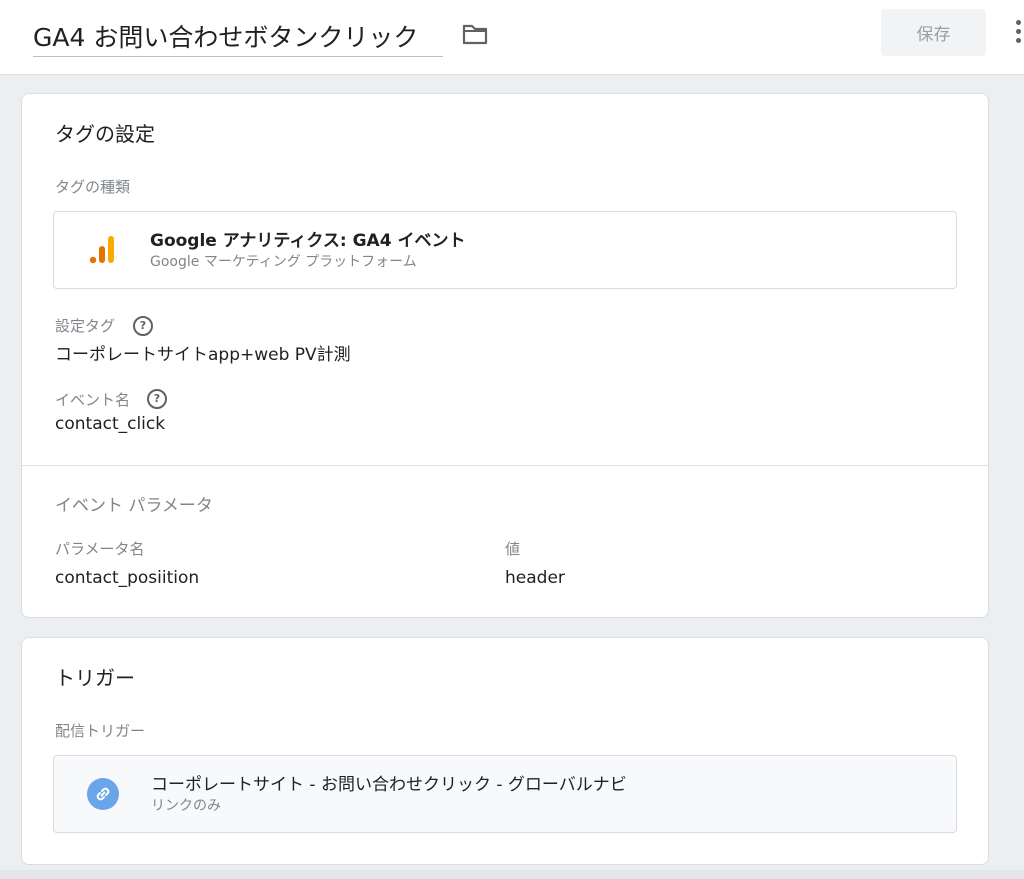 This screenshot has width=1024, height=879. Describe the element at coordinates (505, 465) in the screenshot. I see `divider` at that location.